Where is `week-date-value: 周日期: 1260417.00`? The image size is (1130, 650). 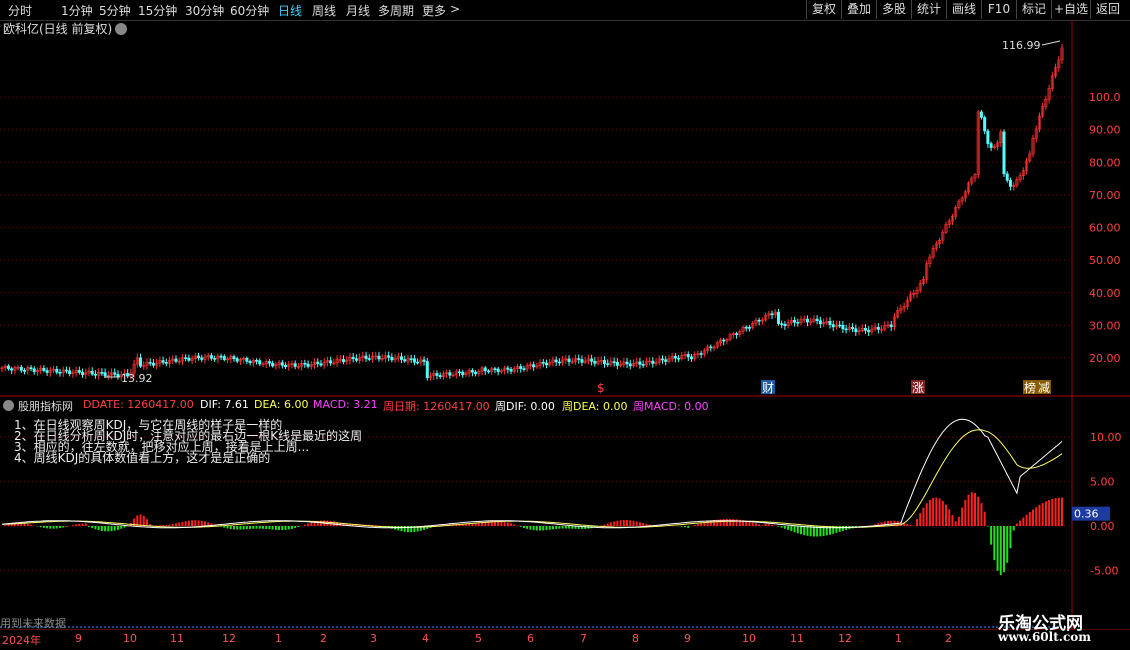
week-date-value: 周日期: 1260417.00 is located at coordinates (436, 406).